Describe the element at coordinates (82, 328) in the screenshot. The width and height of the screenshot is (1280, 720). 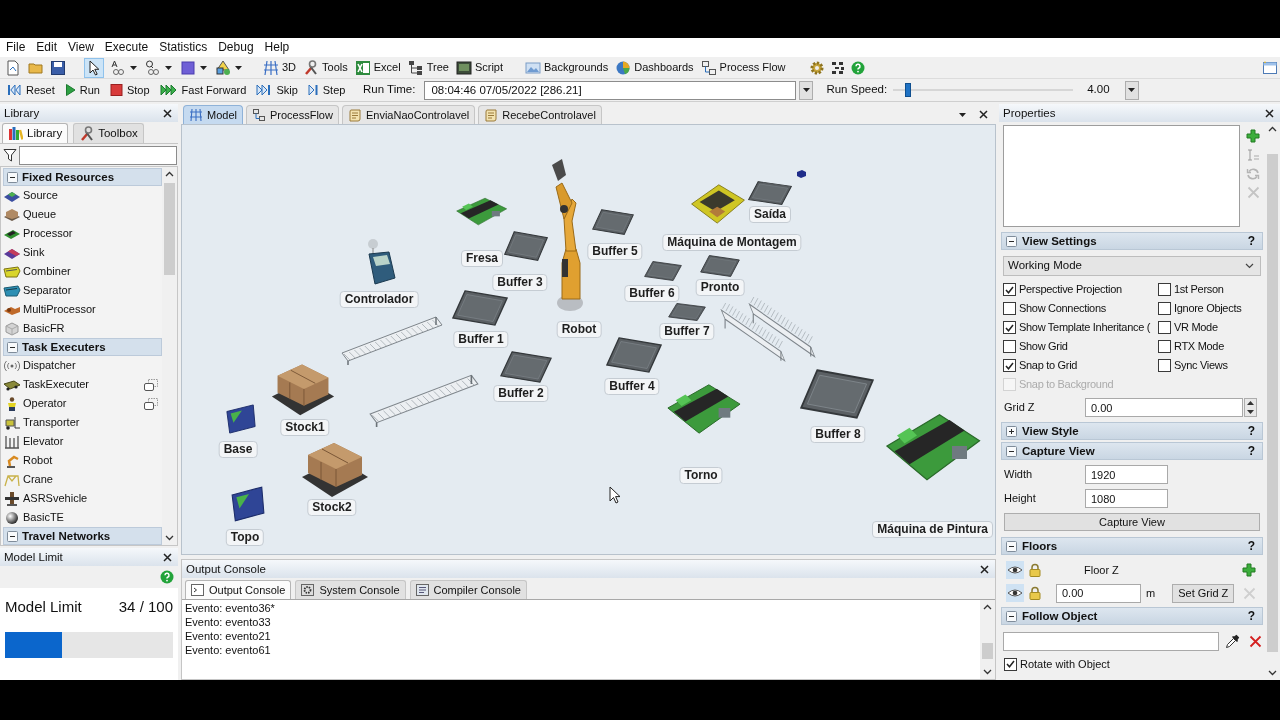
I see `library-item: BasicFR` at that location.